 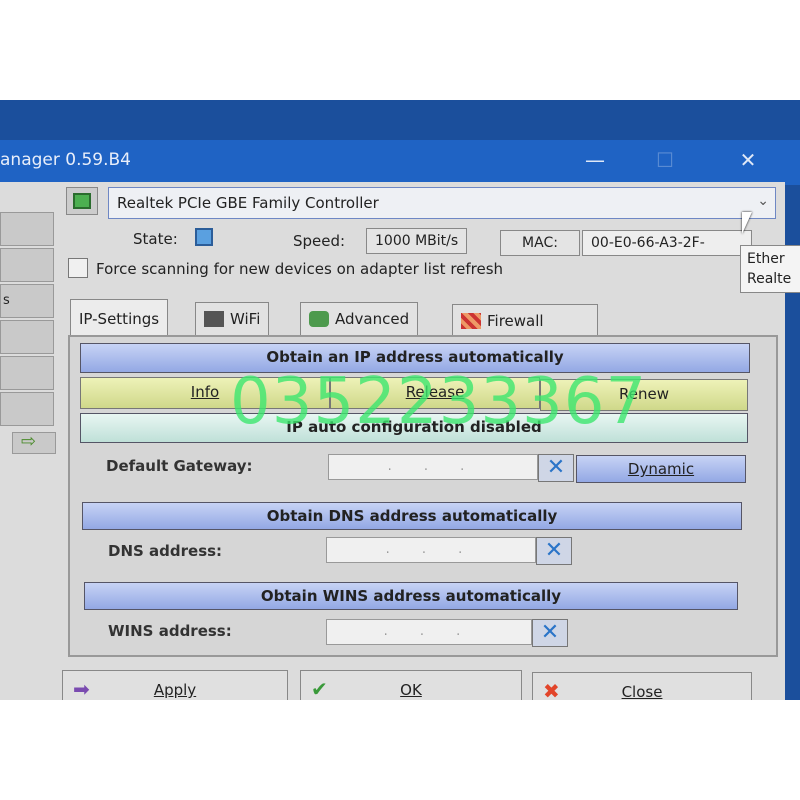 I want to click on obtain-wins-toggle: Obtain WINS address automatically, so click(x=411, y=596).